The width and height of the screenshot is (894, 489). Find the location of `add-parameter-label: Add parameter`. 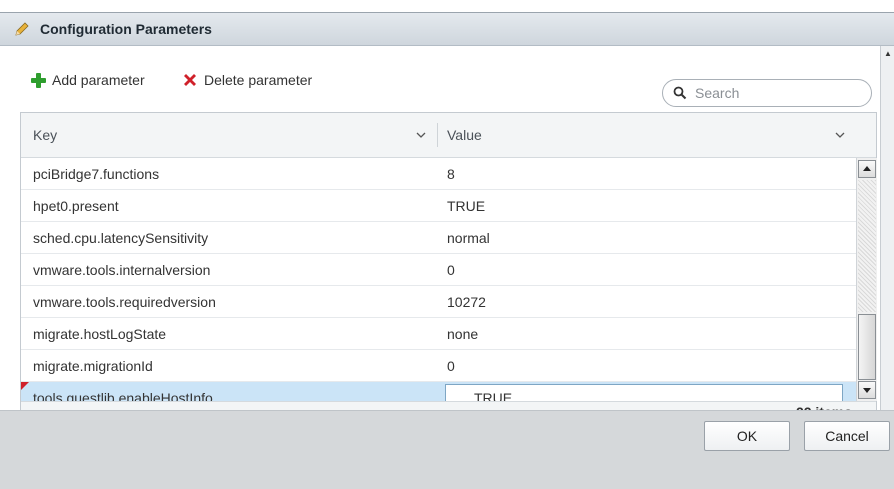

add-parameter-label: Add parameter is located at coordinates (98, 80).